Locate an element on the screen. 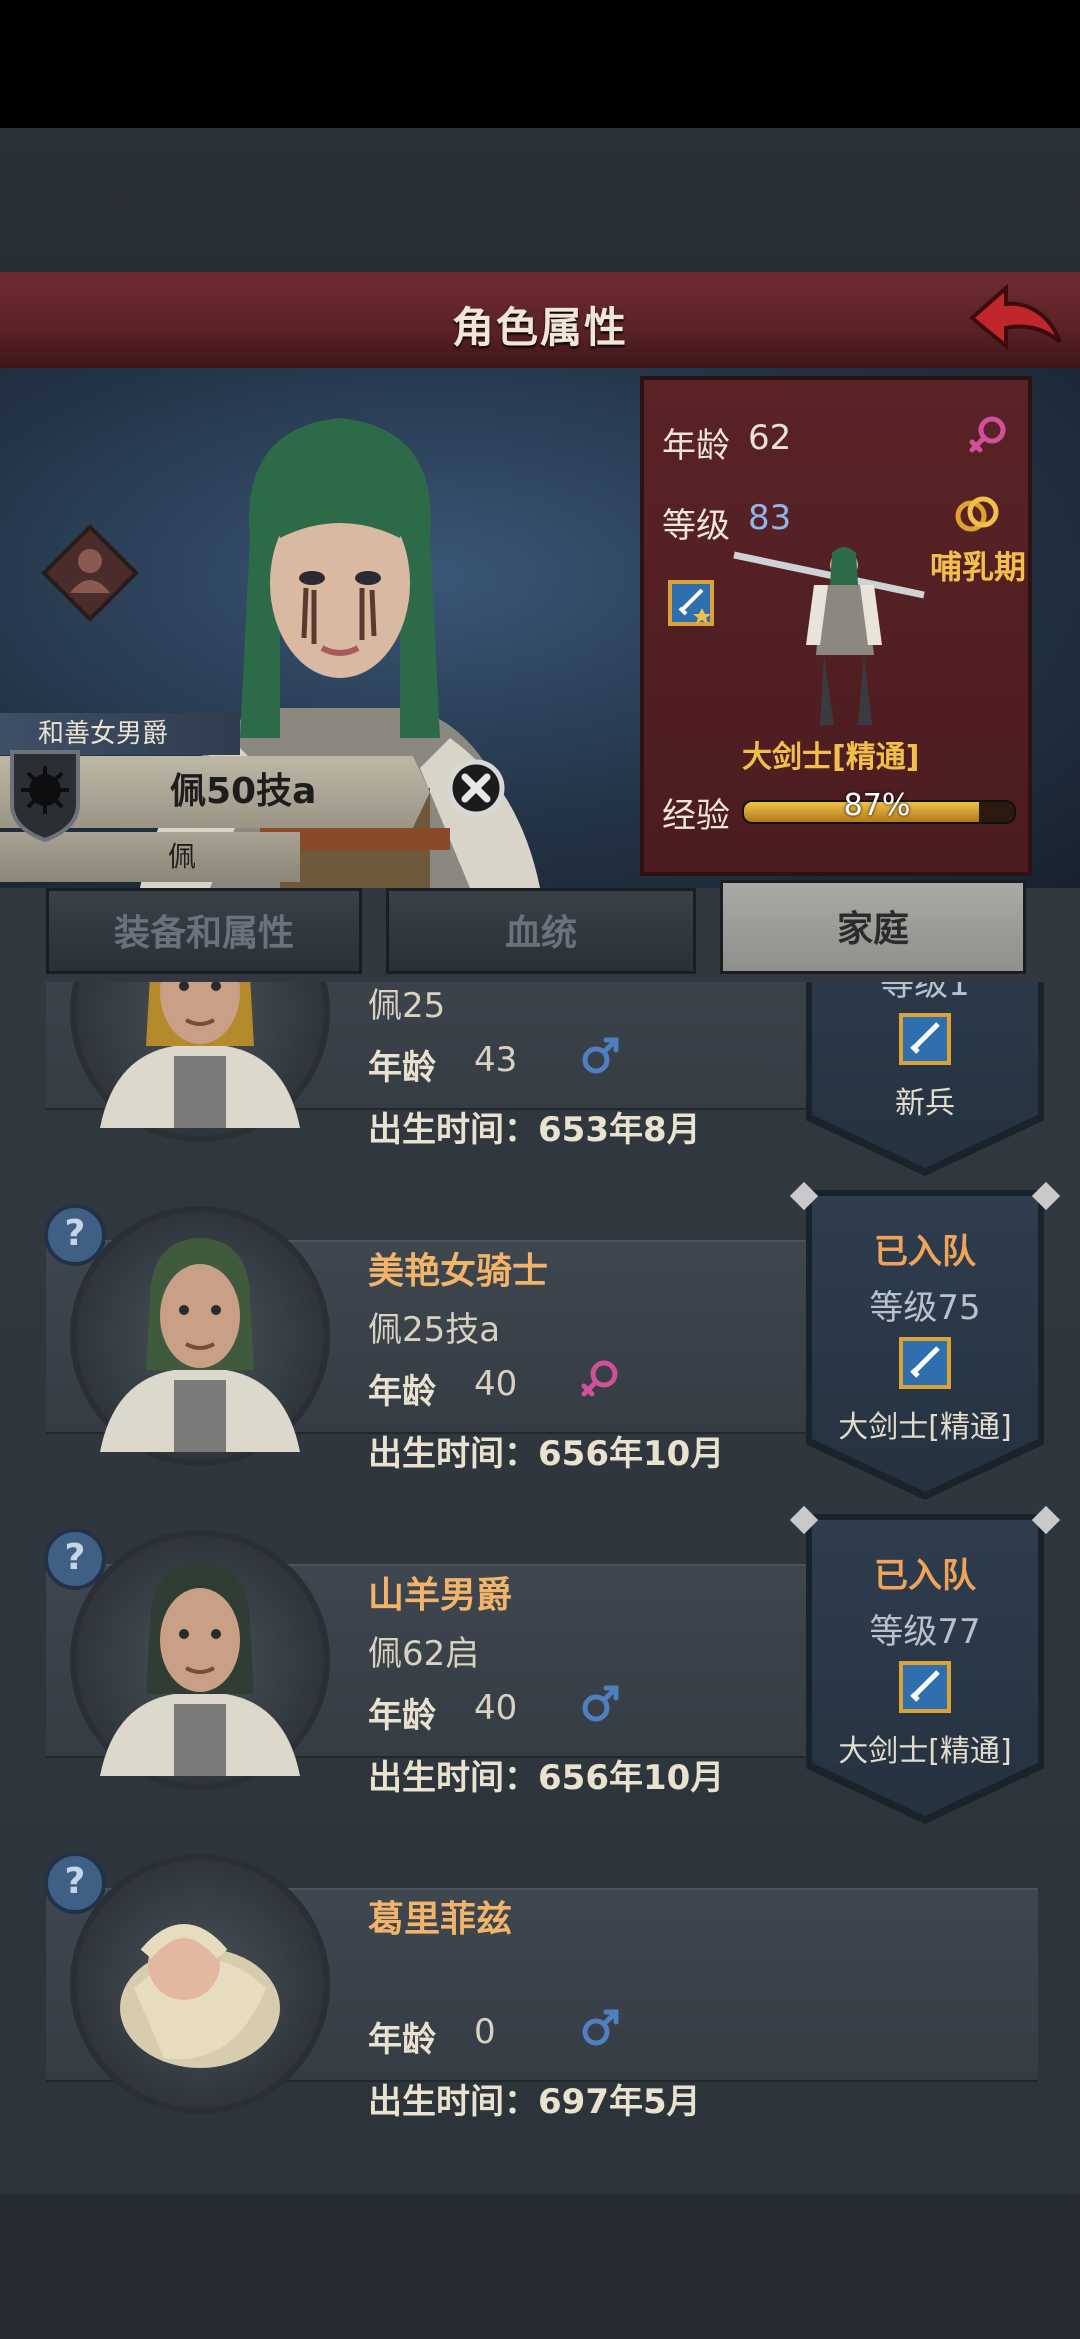 The height and width of the screenshot is (2339, 1080). title-banner: 角色属性 is located at coordinates (540, 322).